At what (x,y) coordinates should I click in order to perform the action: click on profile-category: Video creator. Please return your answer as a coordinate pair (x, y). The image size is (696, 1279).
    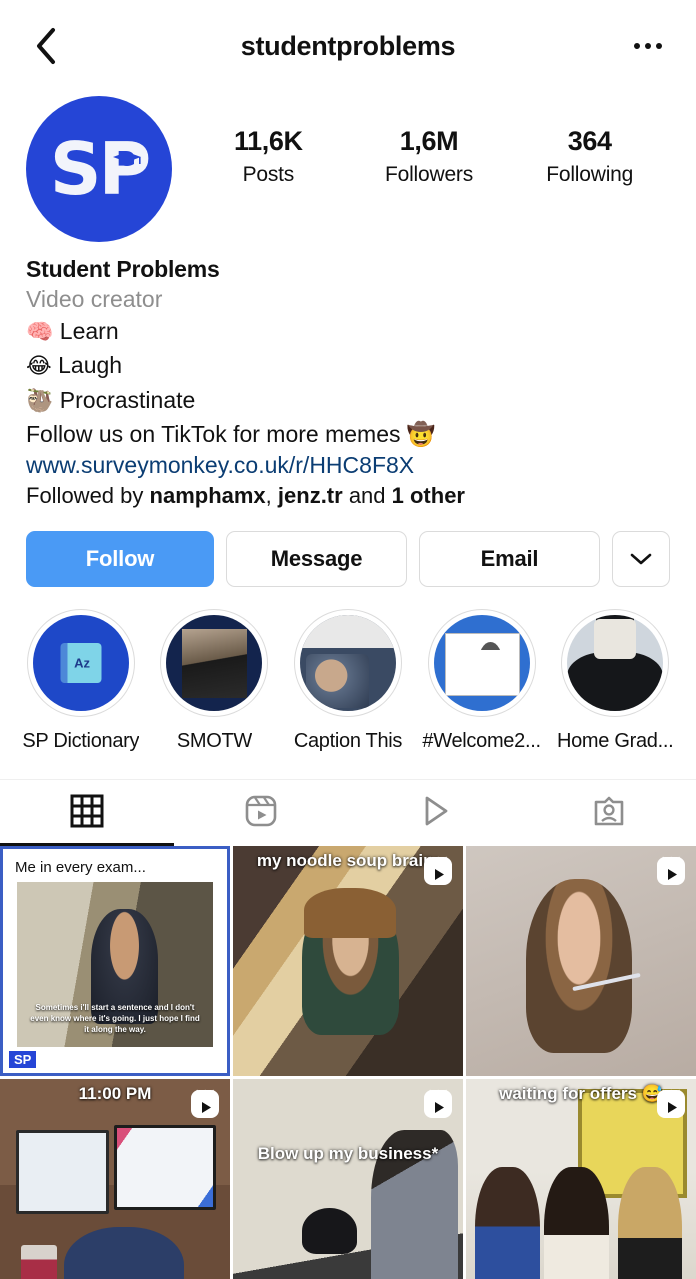
    Looking at the image, I should click on (94, 299).